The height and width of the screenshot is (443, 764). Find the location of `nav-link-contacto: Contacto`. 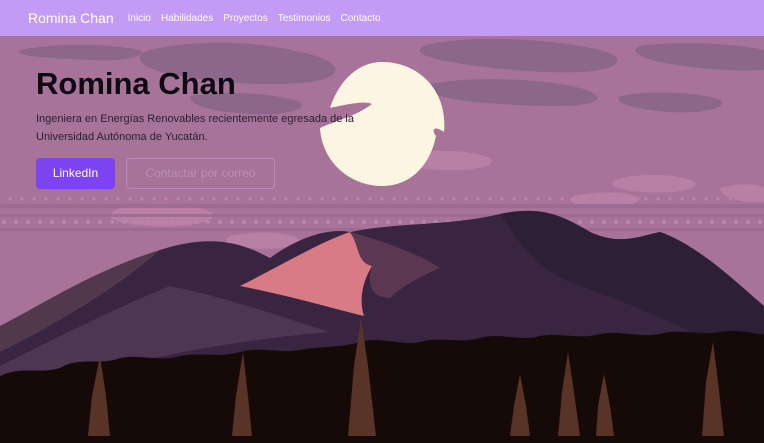

nav-link-contacto: Contacto is located at coordinates (361, 18).